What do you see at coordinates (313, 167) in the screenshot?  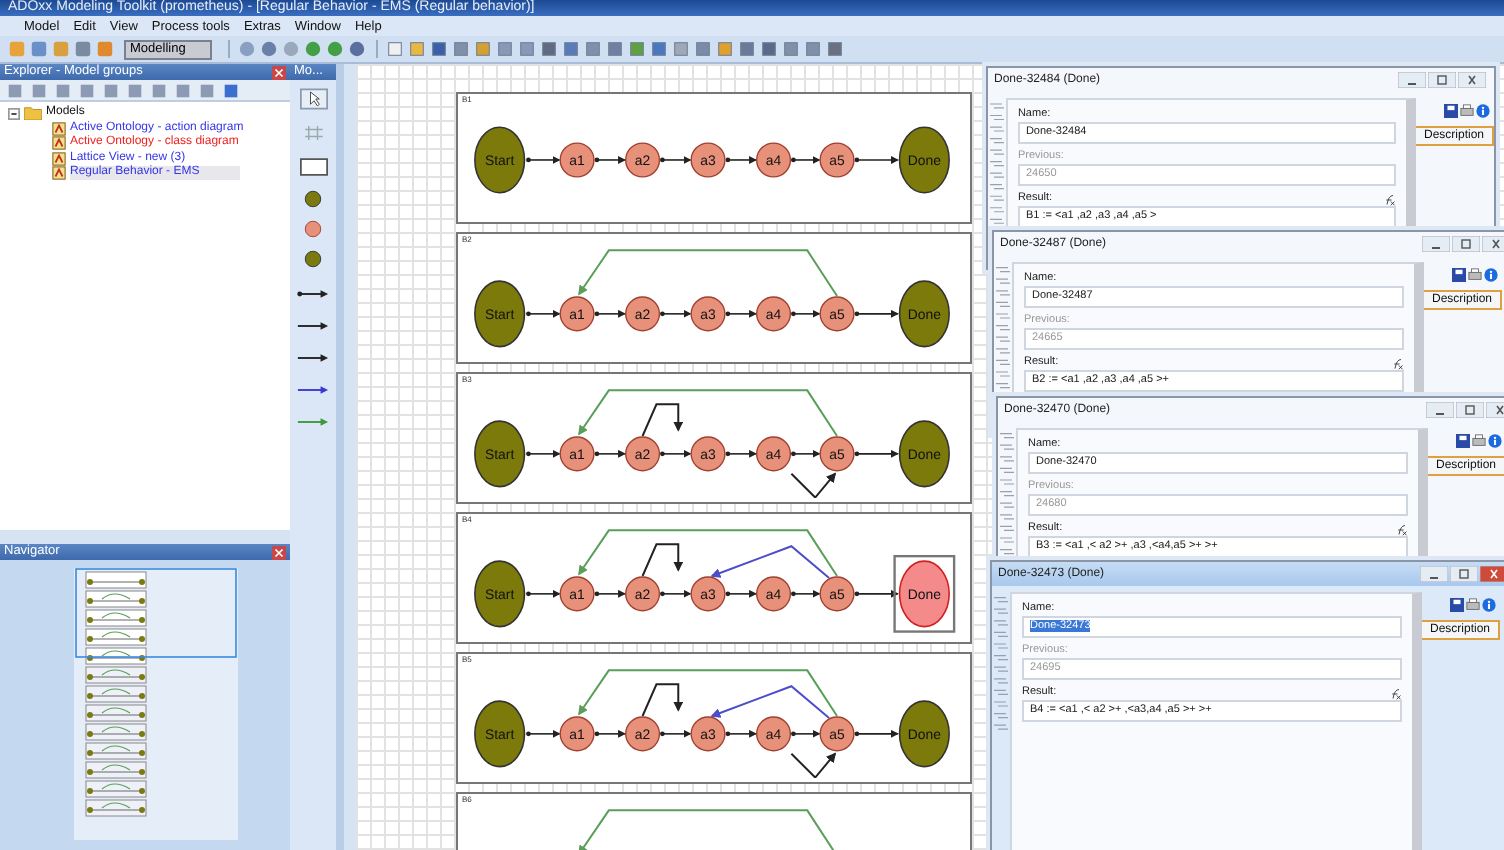 I see `rectangle-icon` at bounding box center [313, 167].